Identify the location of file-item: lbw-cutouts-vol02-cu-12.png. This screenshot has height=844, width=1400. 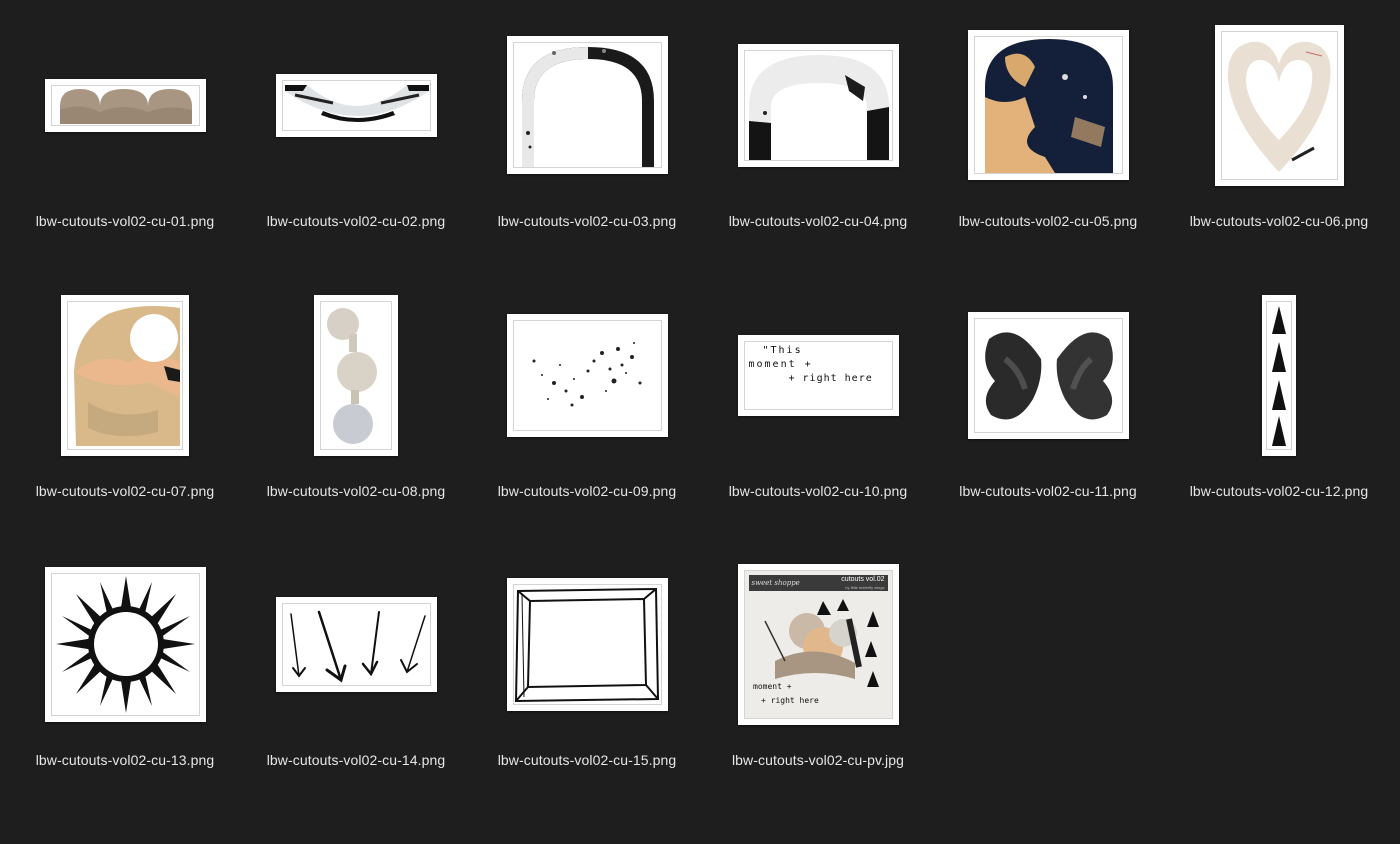
(1279, 415).